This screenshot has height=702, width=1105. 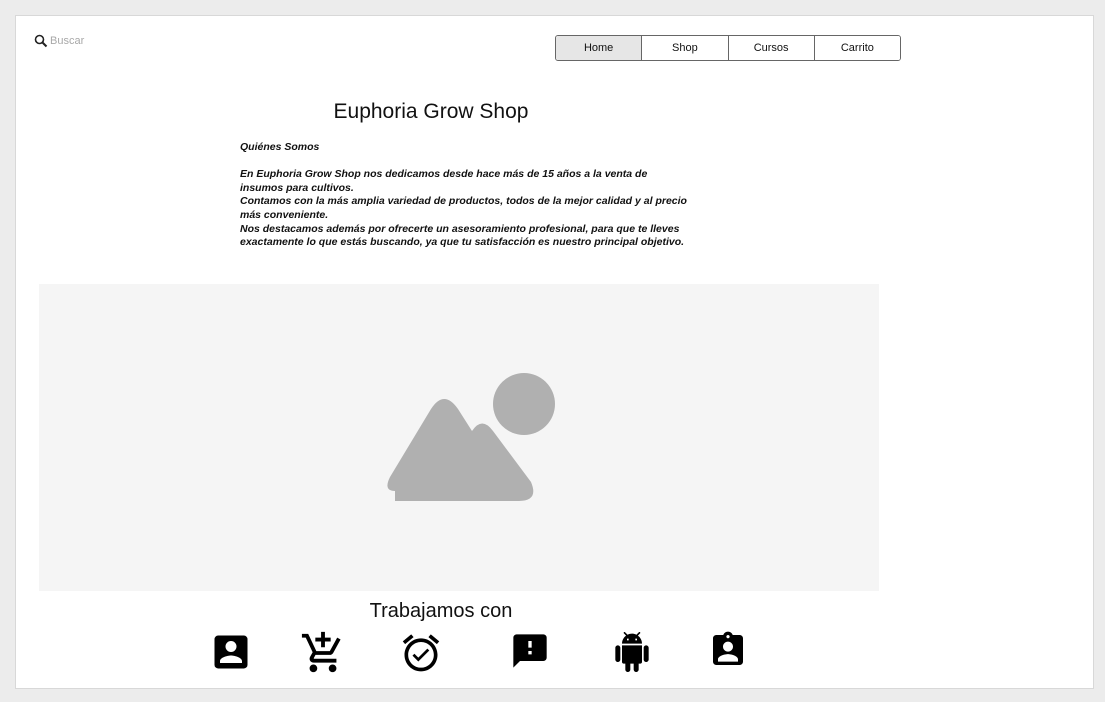 I want to click on assignment-ind-icon, so click(x=728, y=648).